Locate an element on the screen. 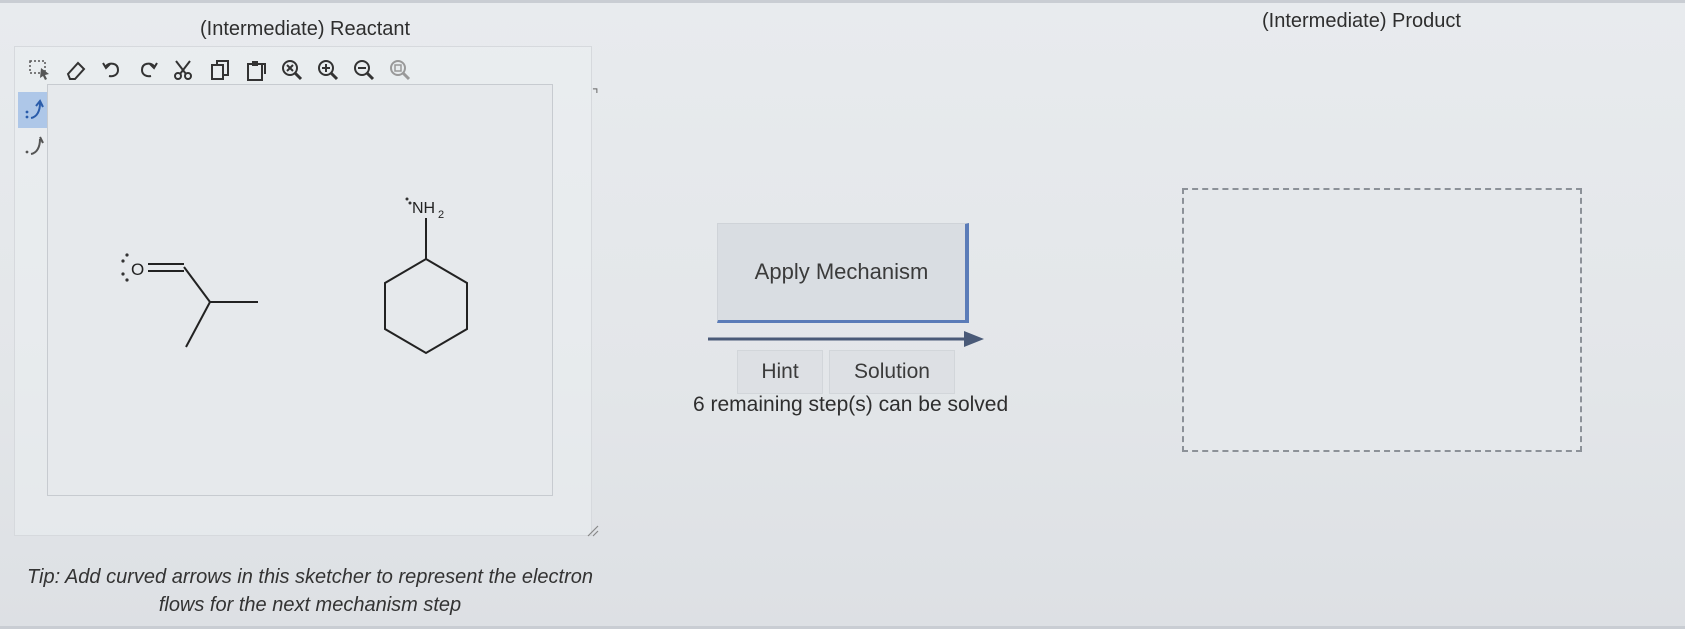  aldehyde-oxygen-label: O is located at coordinates (137, 269).